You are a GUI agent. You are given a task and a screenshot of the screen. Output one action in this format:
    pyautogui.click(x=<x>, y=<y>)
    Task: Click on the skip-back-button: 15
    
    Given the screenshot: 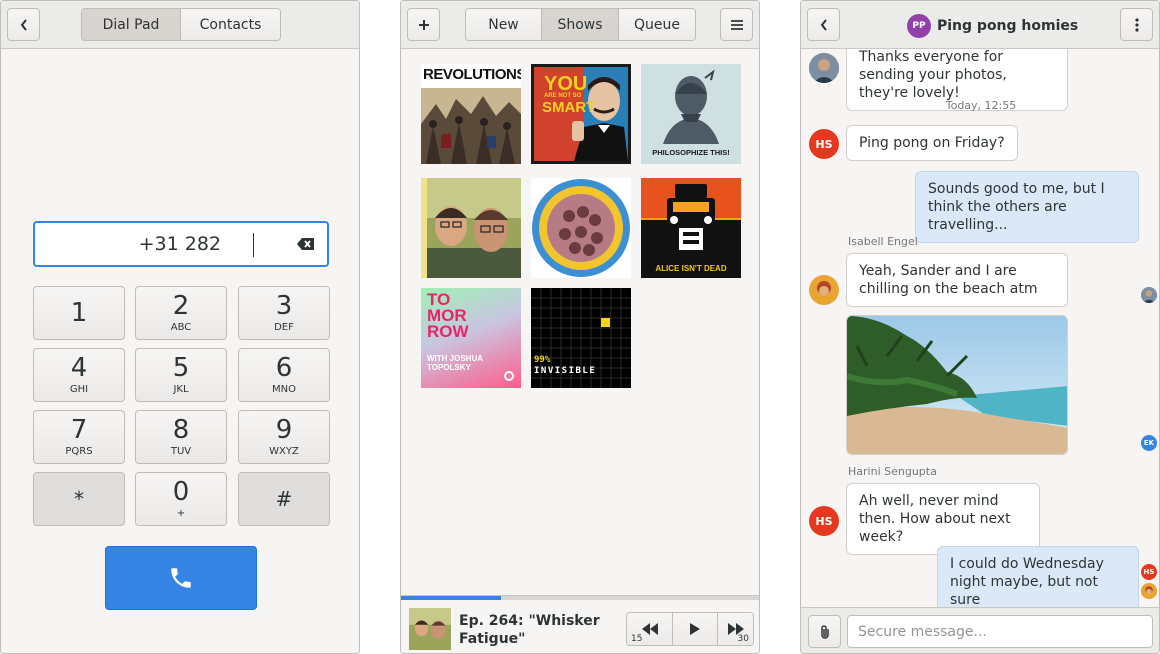 What is the action you would take?
    pyautogui.click(x=650, y=629)
    